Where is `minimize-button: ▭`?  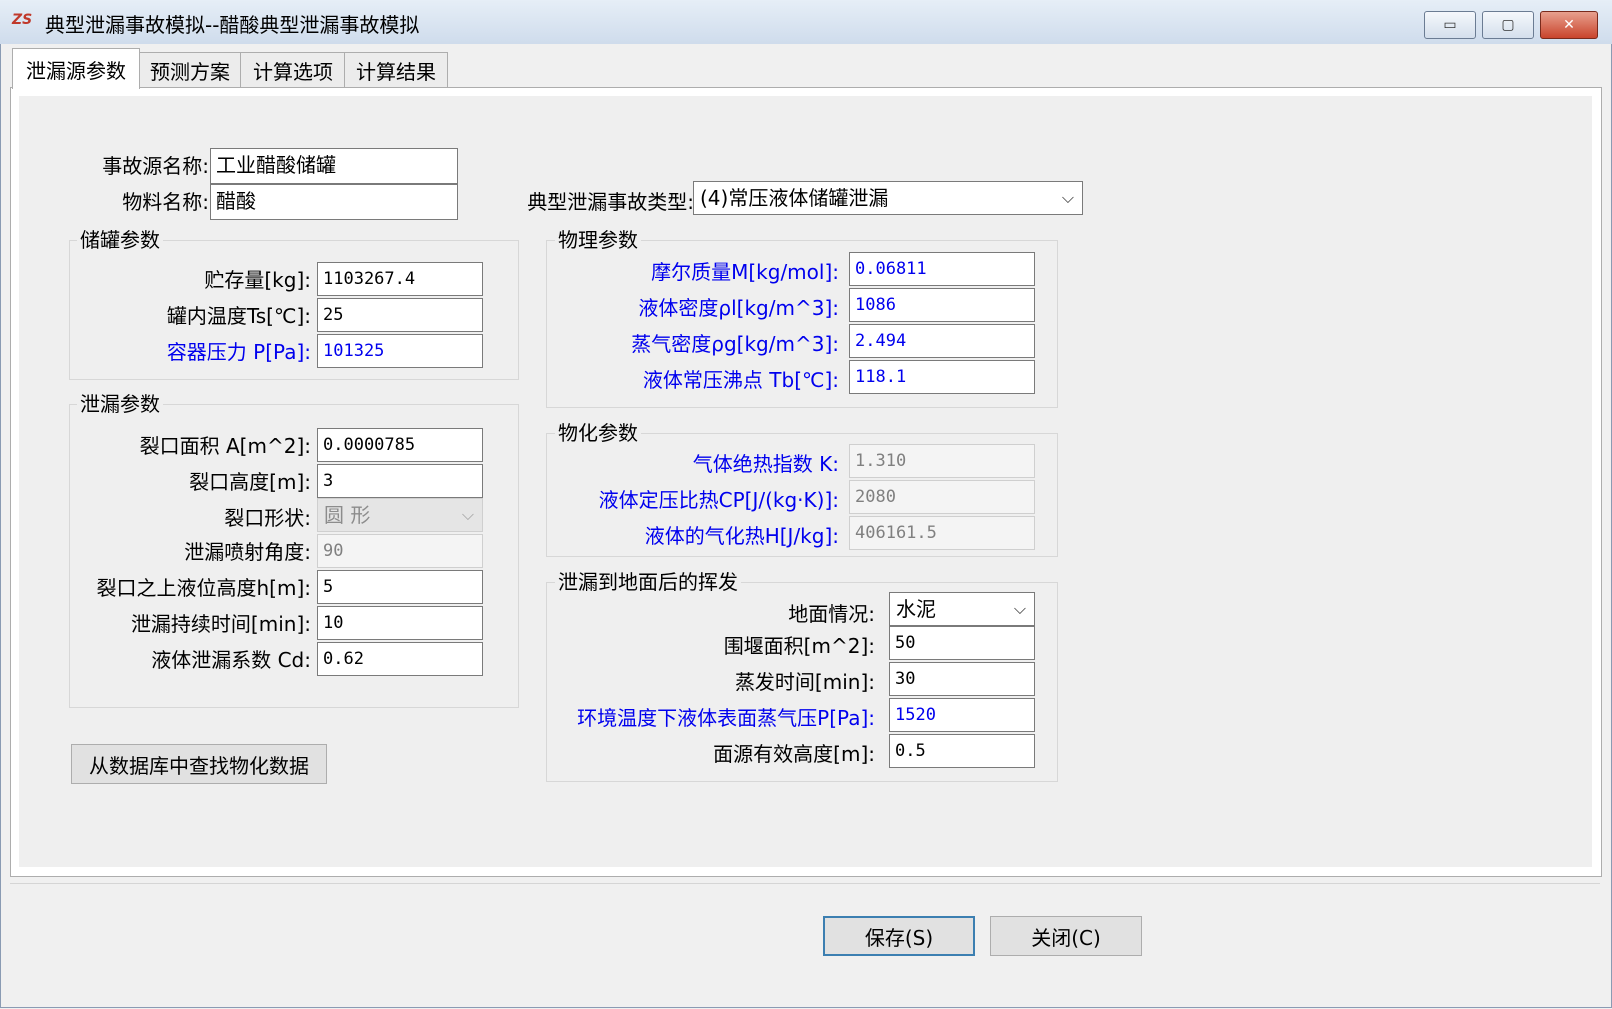 minimize-button: ▭ is located at coordinates (1450, 25).